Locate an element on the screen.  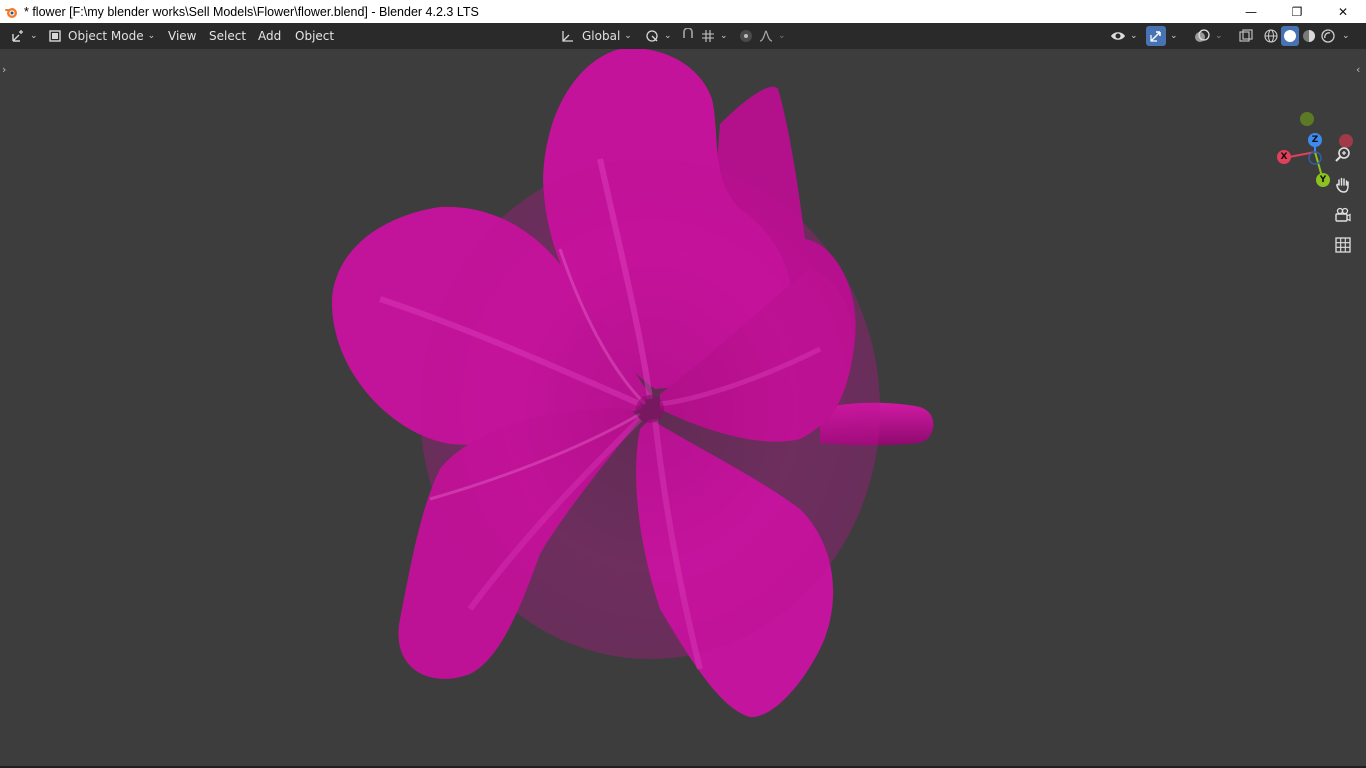
shading-wireframe-button is located at coordinates (1271, 36).